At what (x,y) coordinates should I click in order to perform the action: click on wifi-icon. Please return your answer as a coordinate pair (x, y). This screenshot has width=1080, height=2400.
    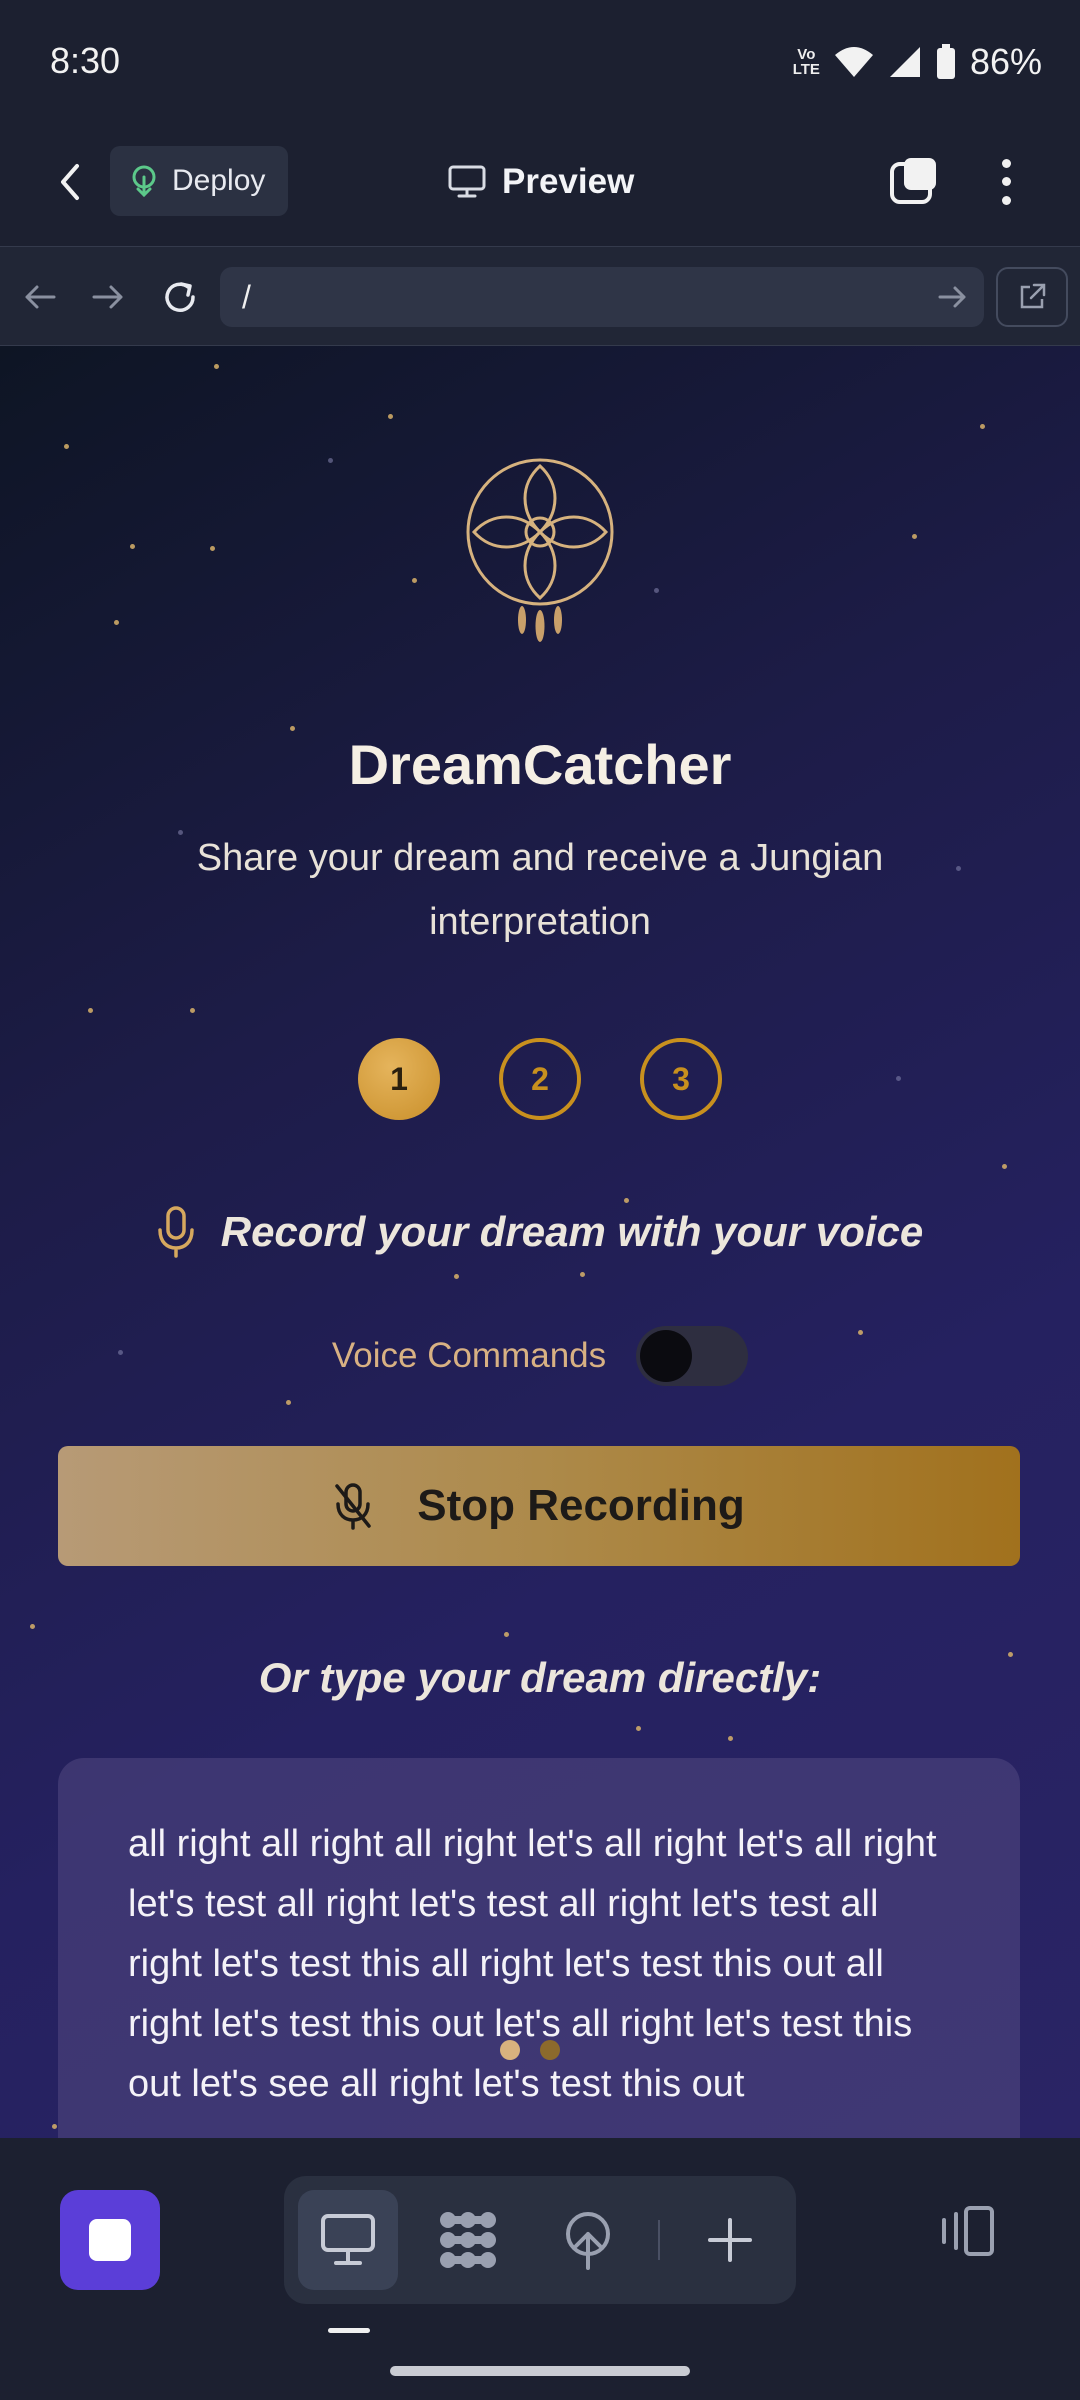
    Looking at the image, I should click on (853, 62).